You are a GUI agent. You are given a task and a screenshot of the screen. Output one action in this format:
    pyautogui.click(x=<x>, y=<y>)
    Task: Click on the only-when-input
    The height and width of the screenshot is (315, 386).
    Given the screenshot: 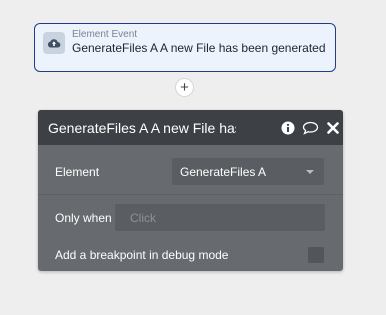 What is the action you would take?
    pyautogui.click(x=220, y=217)
    